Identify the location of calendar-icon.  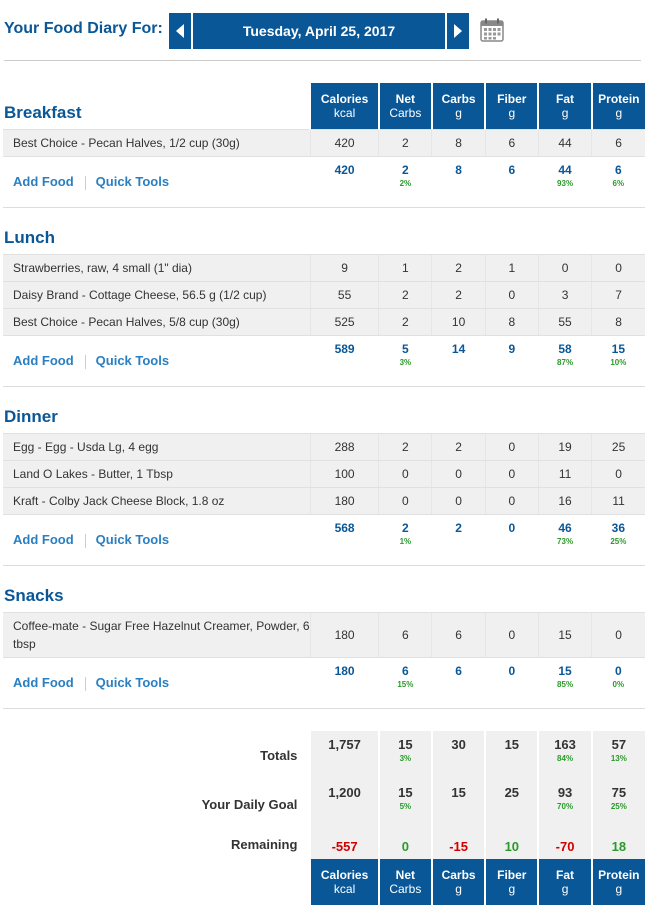
(492, 30).